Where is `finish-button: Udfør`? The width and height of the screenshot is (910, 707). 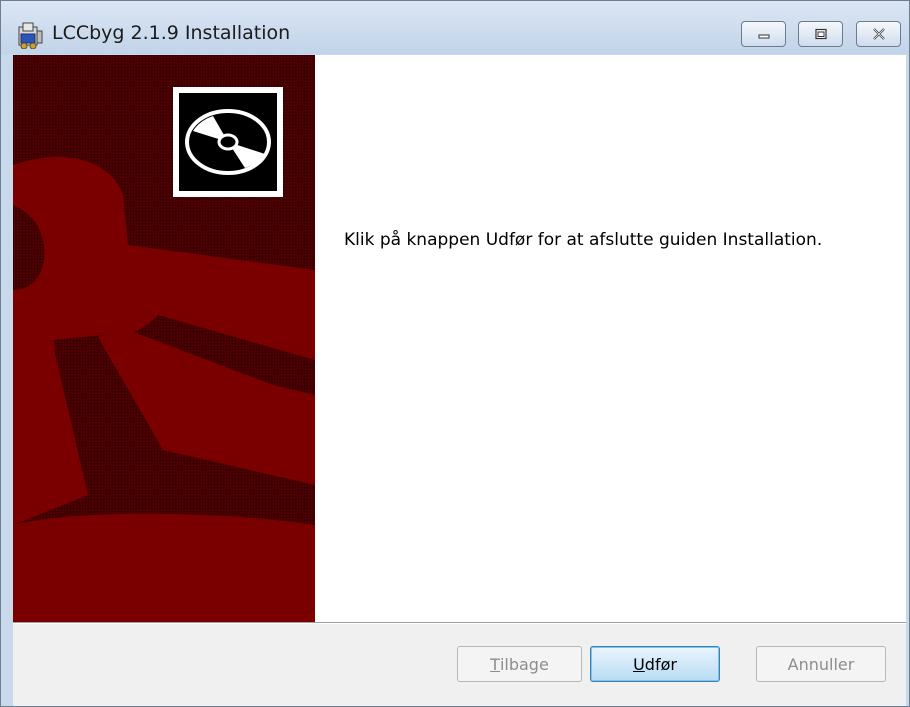 finish-button: Udfør is located at coordinates (655, 664).